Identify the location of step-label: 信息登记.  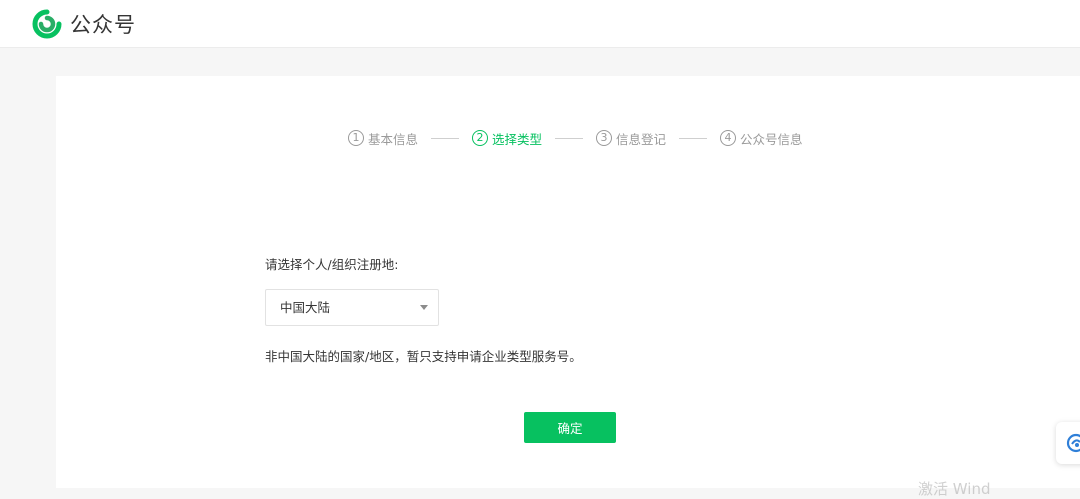
(641, 139).